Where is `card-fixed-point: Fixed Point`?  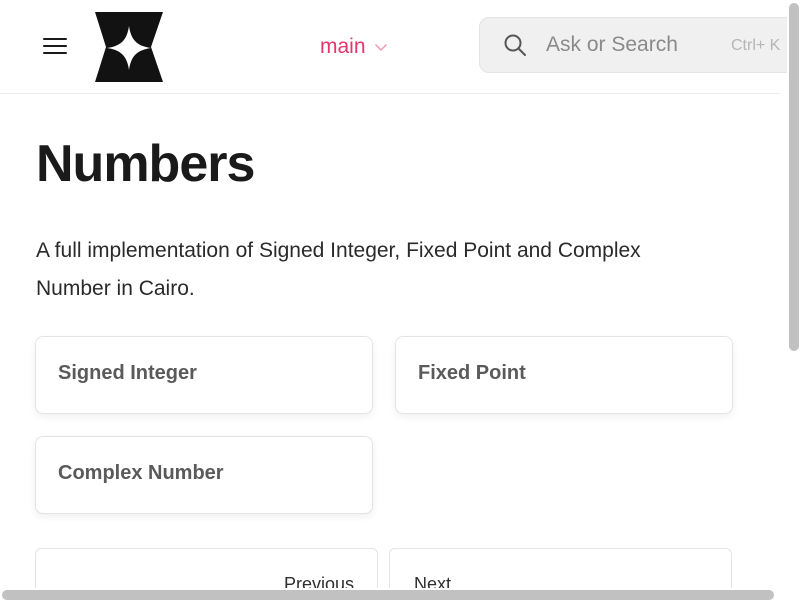 card-fixed-point: Fixed Point is located at coordinates (564, 375).